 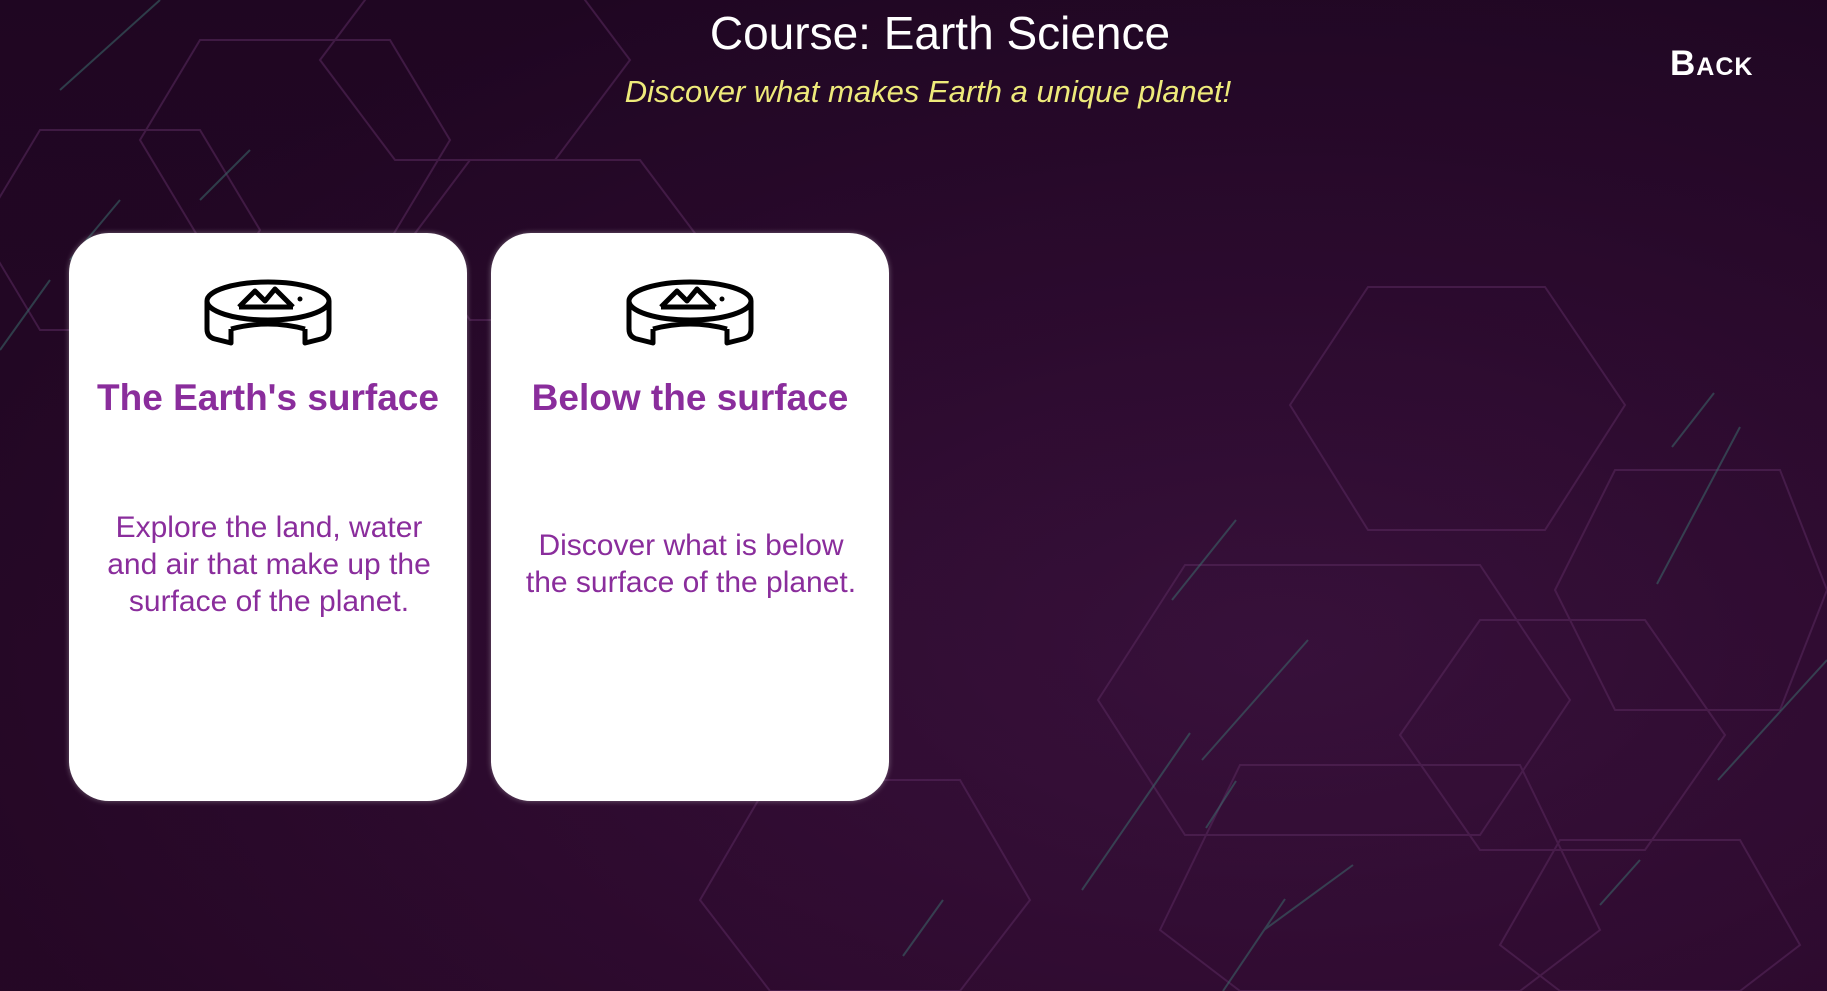 I want to click on back-button: Back, so click(x=1730, y=66).